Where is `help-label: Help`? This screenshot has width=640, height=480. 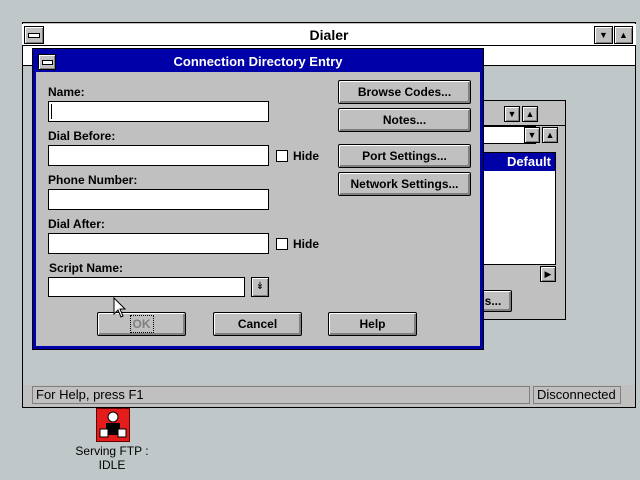 help-label: Help is located at coordinates (372, 324).